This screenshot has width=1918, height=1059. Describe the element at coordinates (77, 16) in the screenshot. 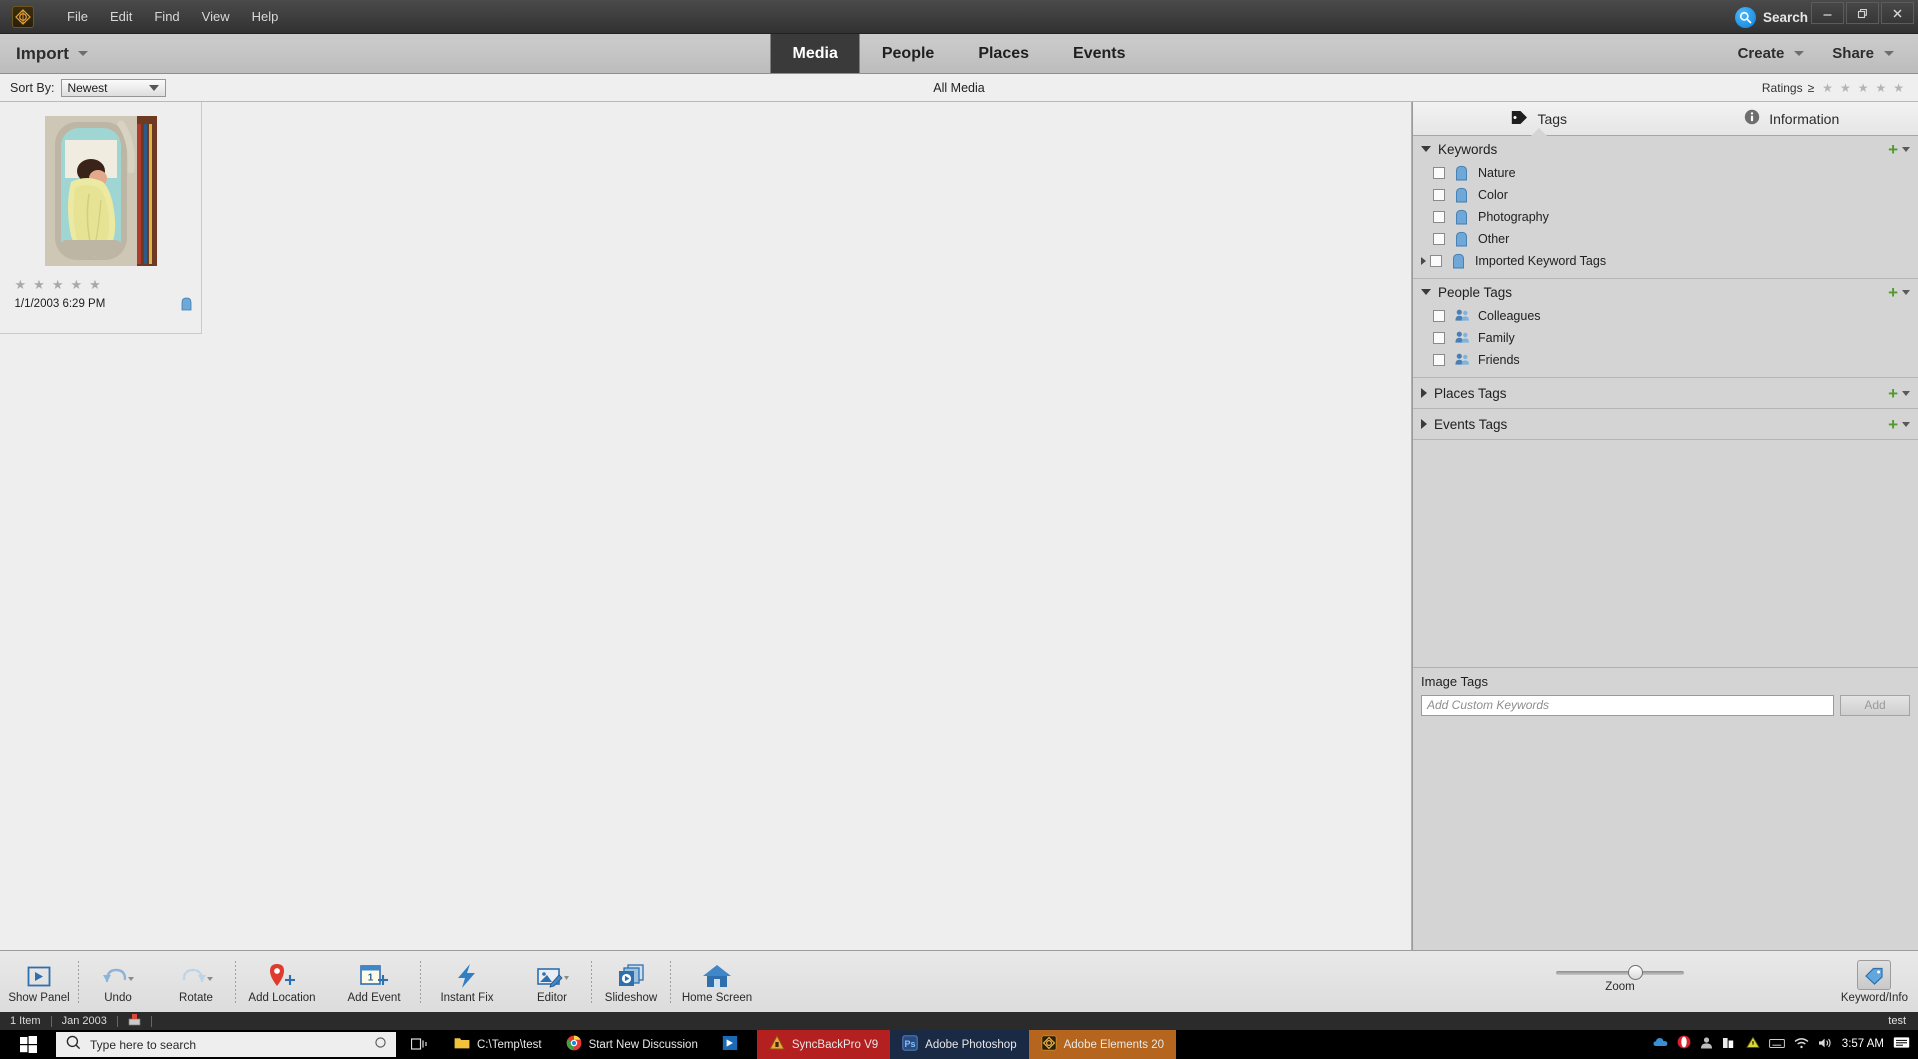

I see `menu-item-file: File` at that location.